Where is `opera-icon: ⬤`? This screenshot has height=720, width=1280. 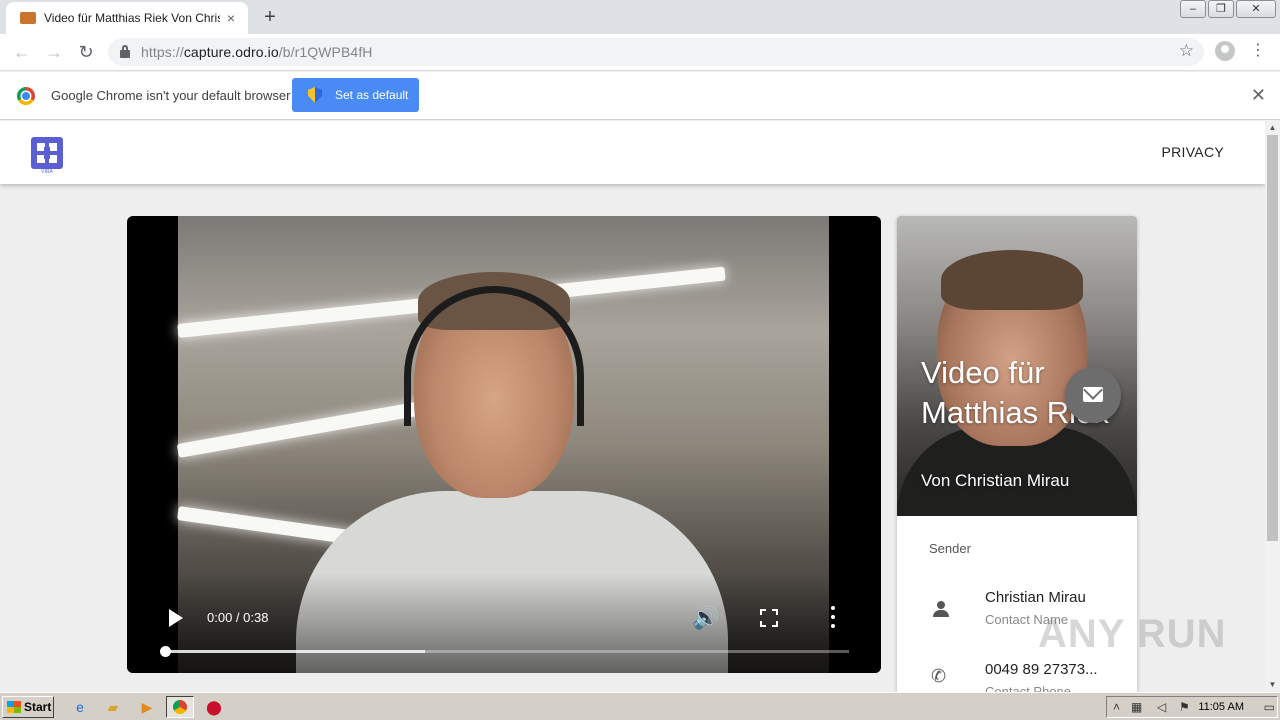
opera-icon: ⬤ is located at coordinates (214, 707).